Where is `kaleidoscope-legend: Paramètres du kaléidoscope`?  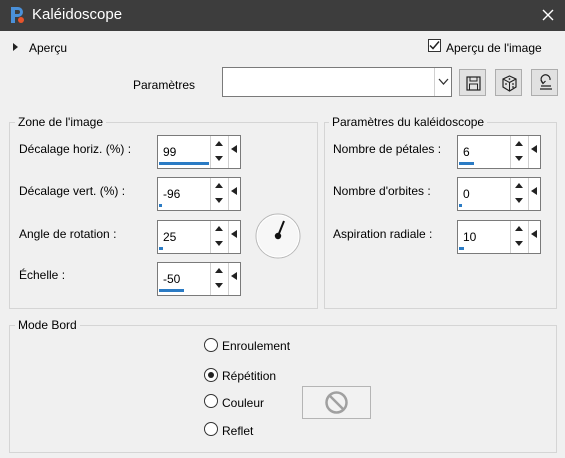 kaleidoscope-legend: Paramètres du kaléidoscope is located at coordinates (408, 122).